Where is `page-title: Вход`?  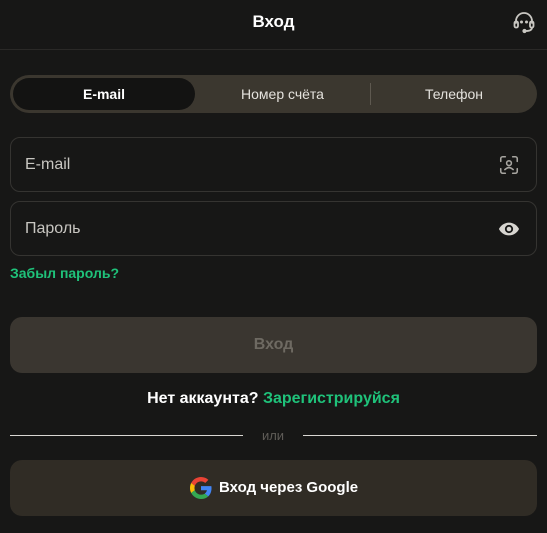 page-title: Вход is located at coordinates (273, 21).